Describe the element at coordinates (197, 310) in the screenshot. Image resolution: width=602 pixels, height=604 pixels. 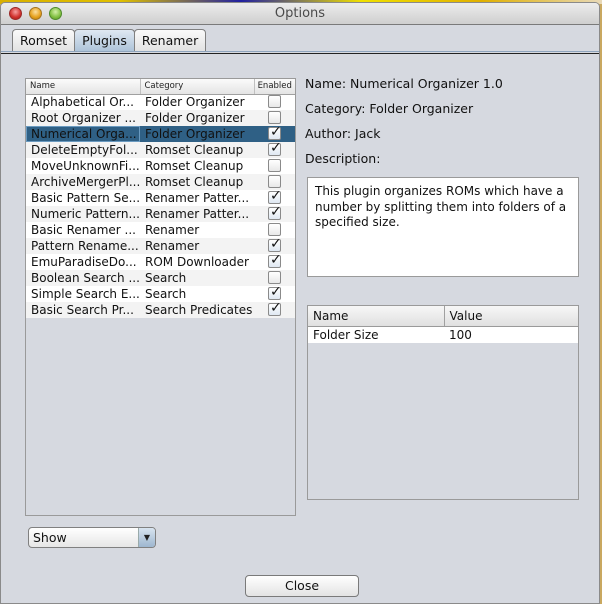
I see `plugin-category-cell: Search Predicates` at that location.